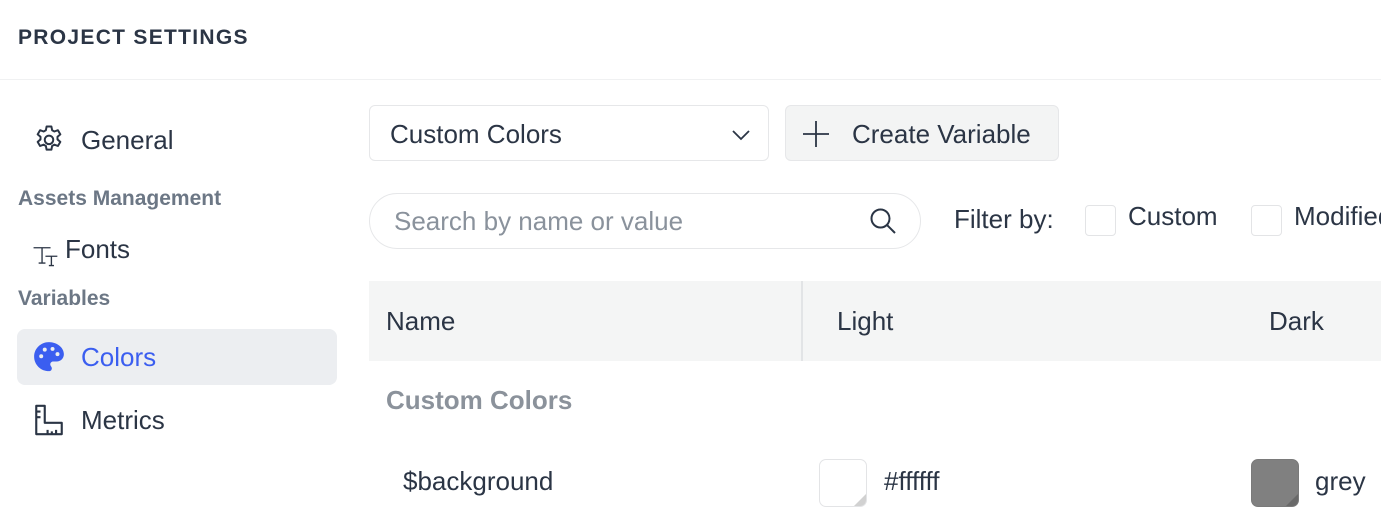 The width and height of the screenshot is (1381, 520). I want to click on filter-custom-label: Custom, so click(1173, 216).